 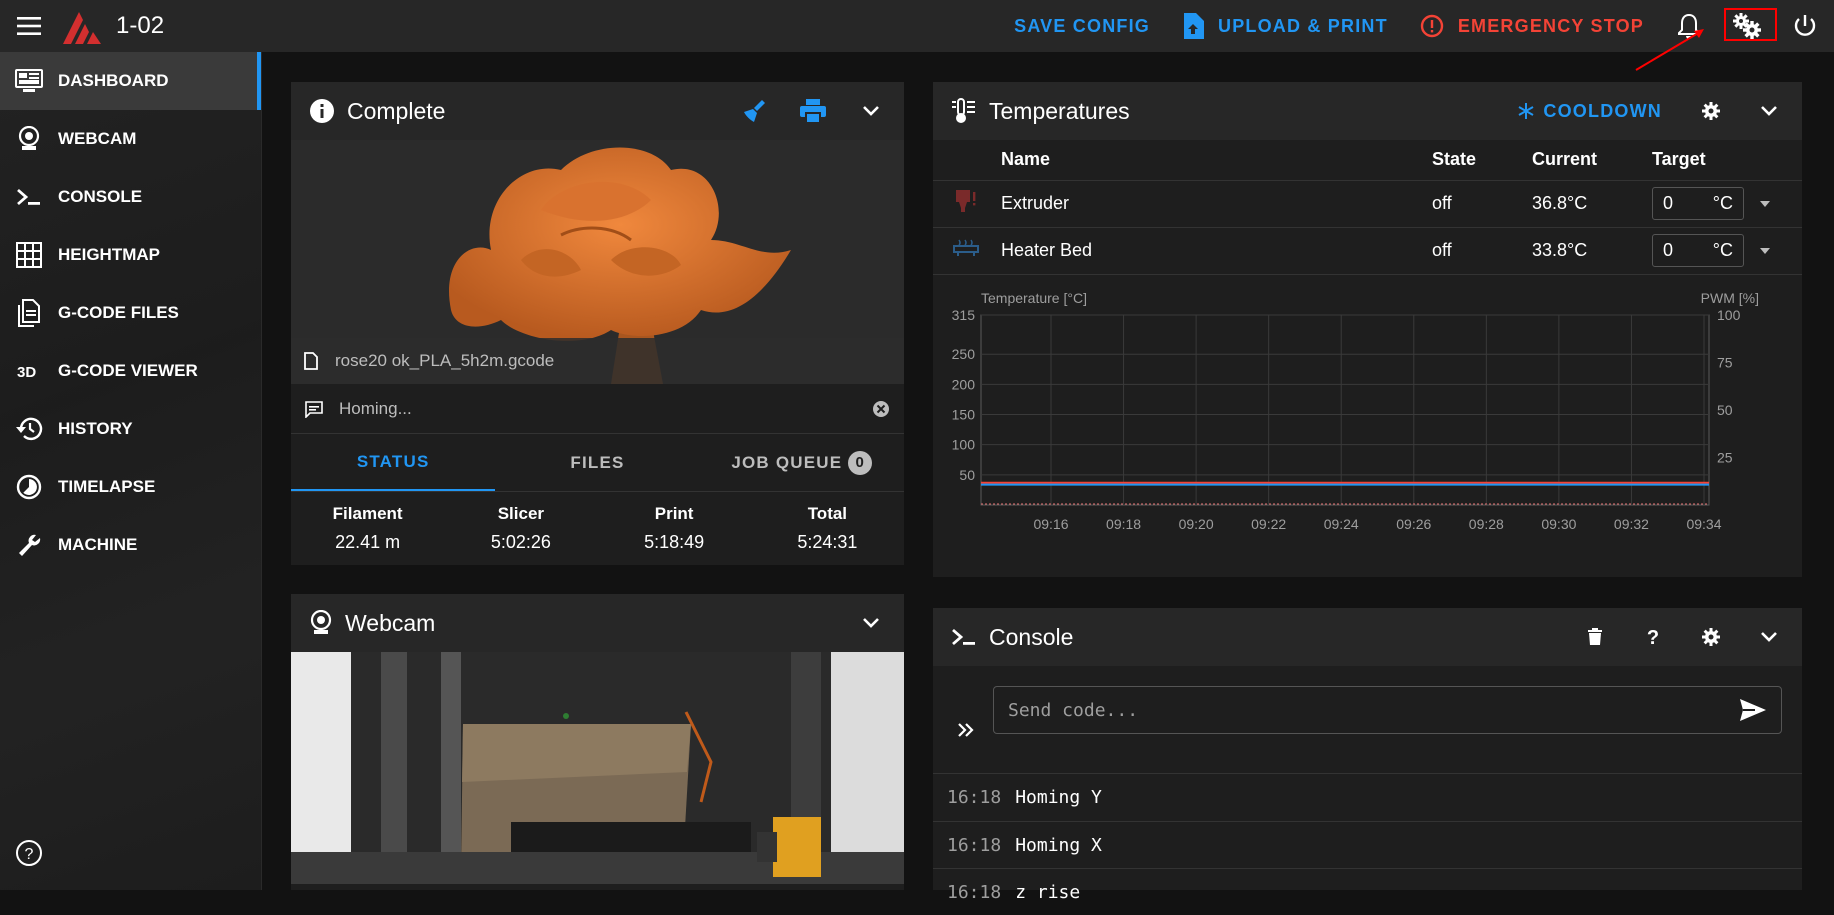 I want to click on temperature-settings-button, so click(x=1711, y=111).